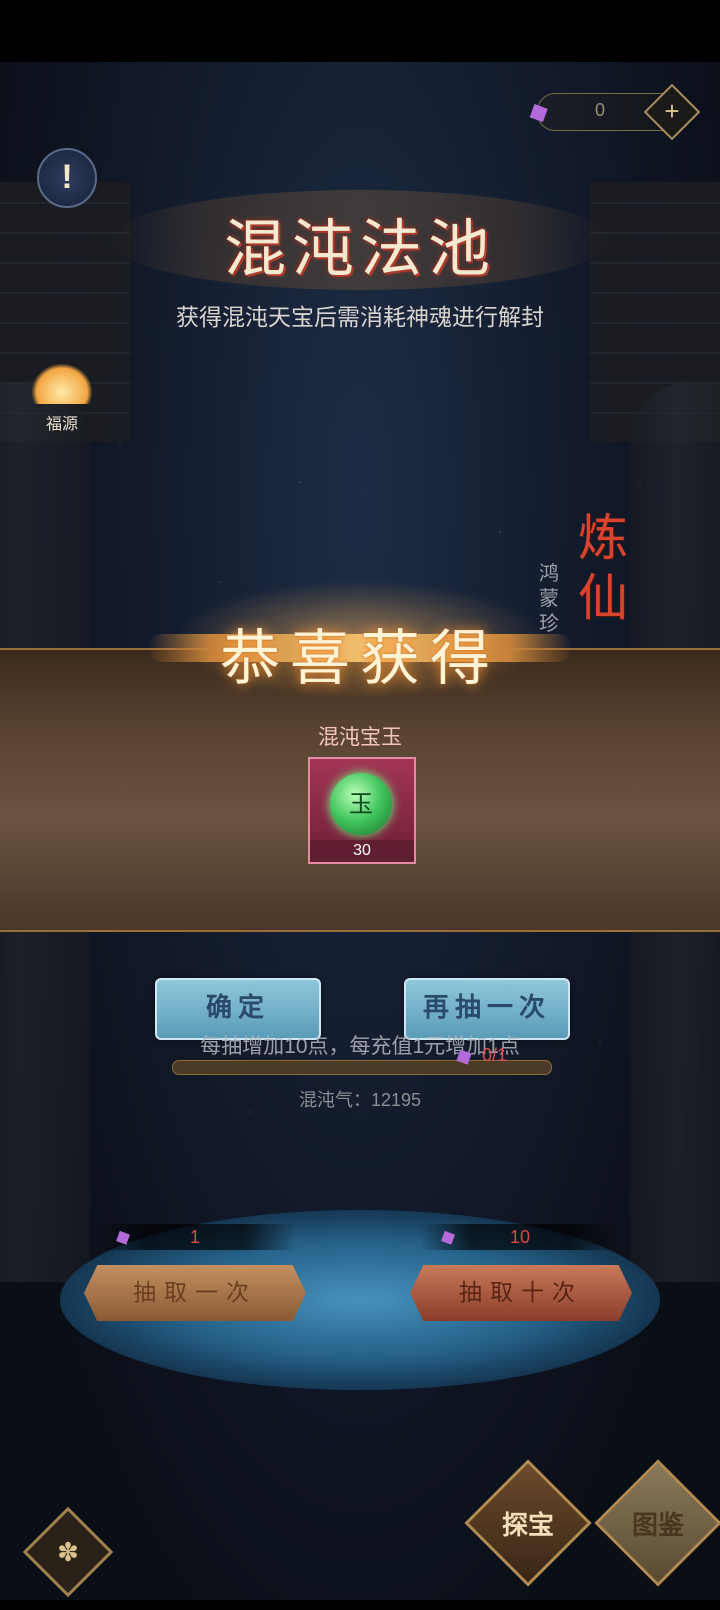 The height and width of the screenshot is (1610, 720). I want to click on plus-icon: +, so click(672, 111).